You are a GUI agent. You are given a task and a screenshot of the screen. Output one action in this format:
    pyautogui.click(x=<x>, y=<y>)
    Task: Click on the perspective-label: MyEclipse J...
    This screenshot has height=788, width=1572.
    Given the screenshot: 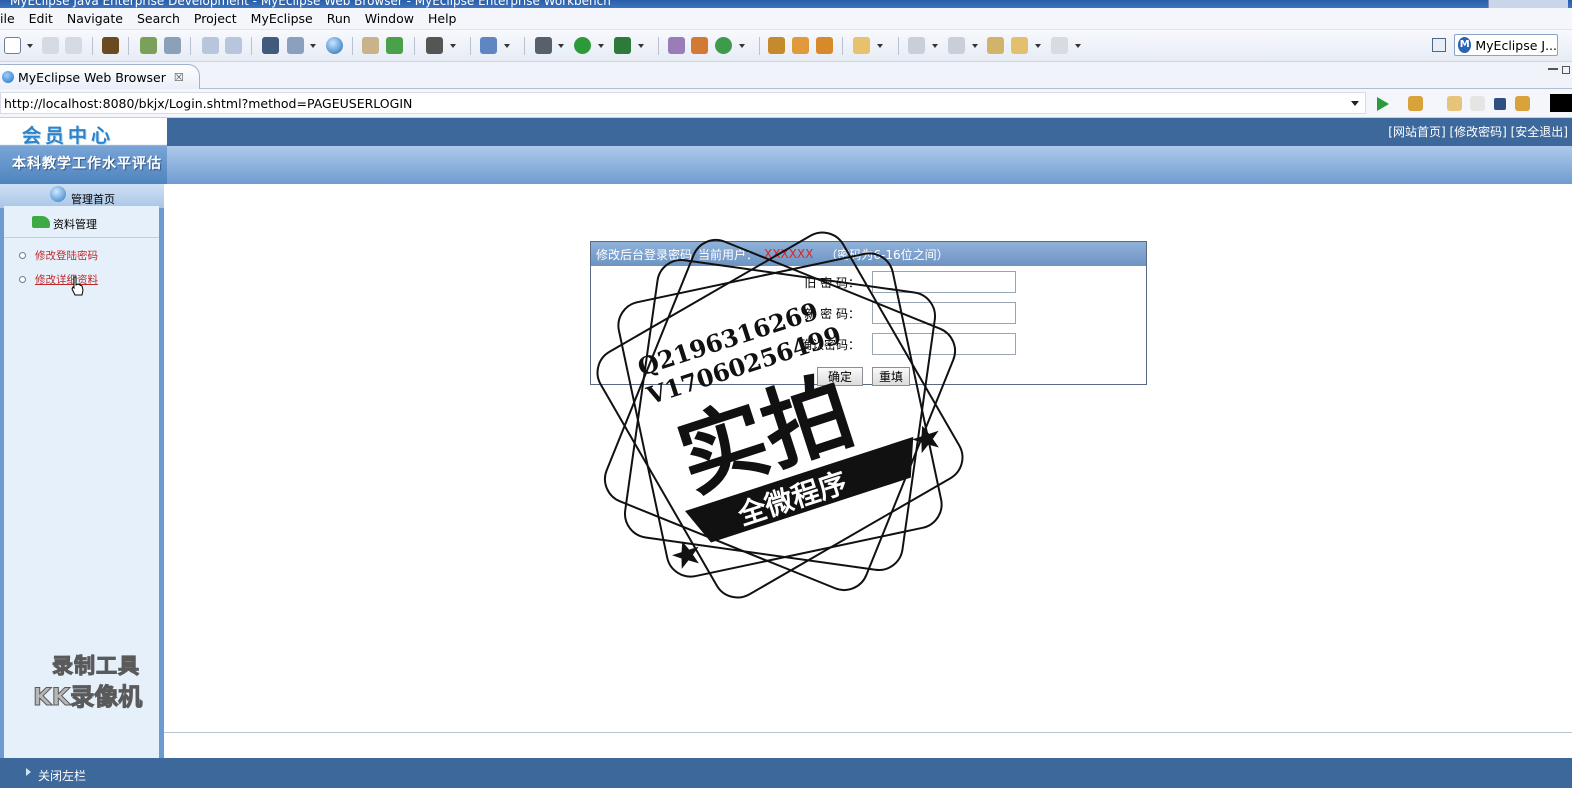 What is the action you would take?
    pyautogui.click(x=1516, y=45)
    